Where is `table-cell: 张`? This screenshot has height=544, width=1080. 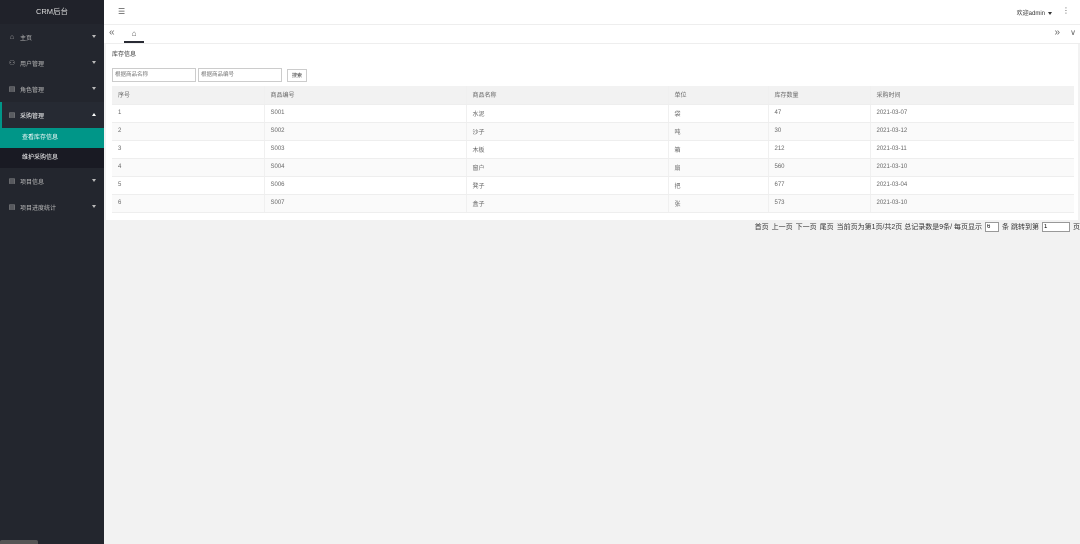 table-cell: 张 is located at coordinates (717, 203).